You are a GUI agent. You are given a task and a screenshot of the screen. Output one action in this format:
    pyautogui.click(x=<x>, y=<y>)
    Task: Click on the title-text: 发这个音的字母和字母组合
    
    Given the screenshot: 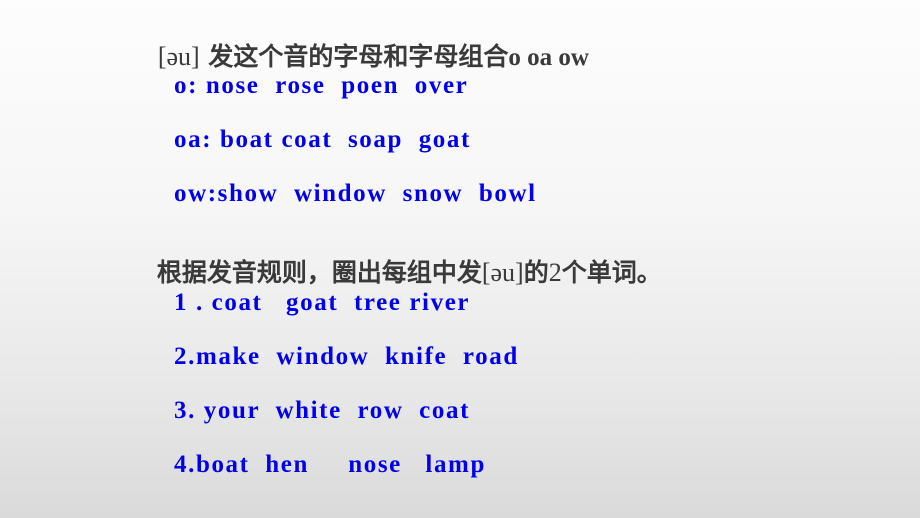 What is the action you would take?
    pyautogui.click(x=354, y=56)
    